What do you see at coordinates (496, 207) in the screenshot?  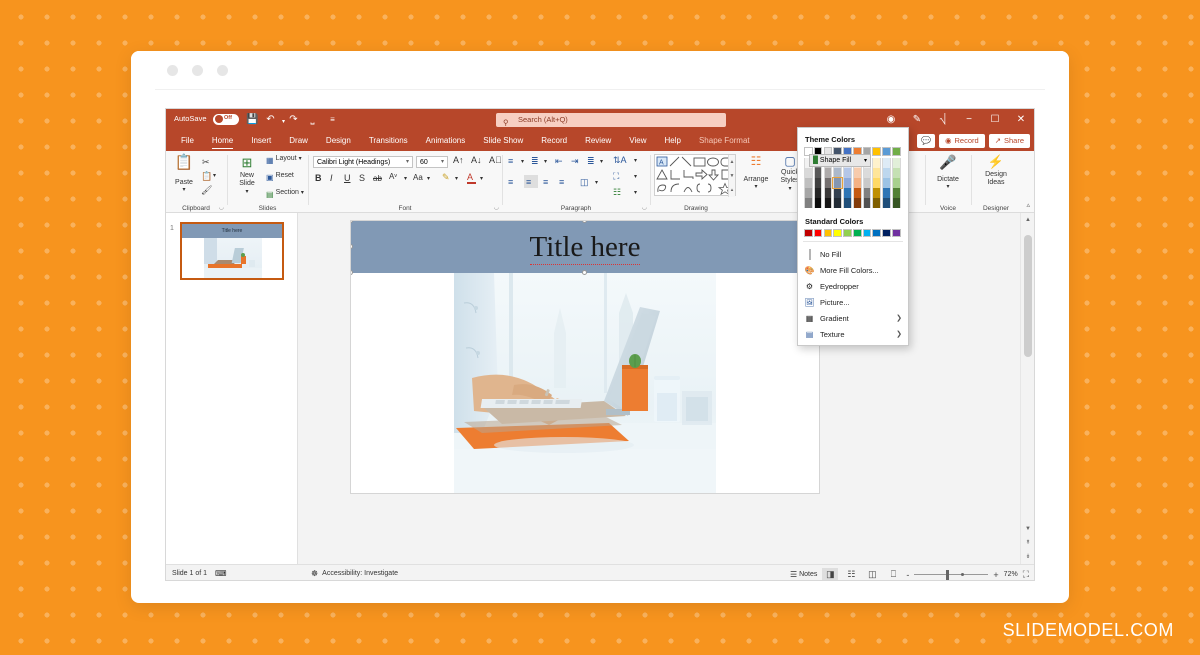 I see `font-dialog-launcher: ◡` at bounding box center [496, 207].